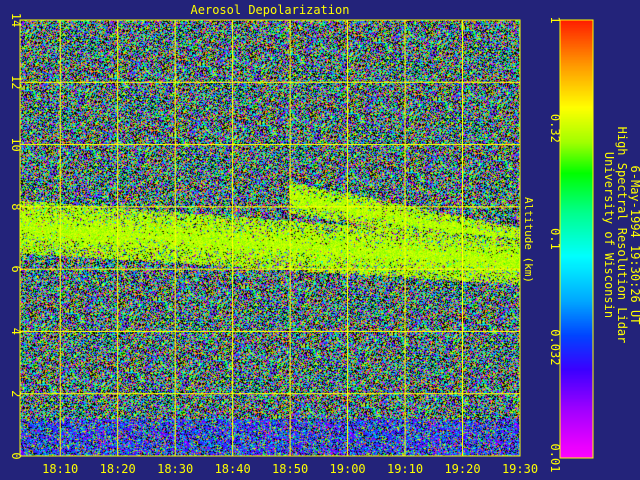 The height and width of the screenshot is (480, 640). What do you see at coordinates (555, 347) in the screenshot?
I see `colorbar-tick-label: 0.032` at bounding box center [555, 347].